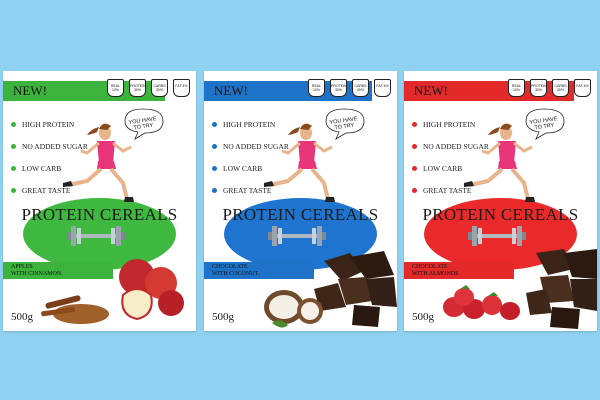  Describe the element at coordinates (520, 289) in the screenshot. I see `chocolate-almonds-illustration` at that location.